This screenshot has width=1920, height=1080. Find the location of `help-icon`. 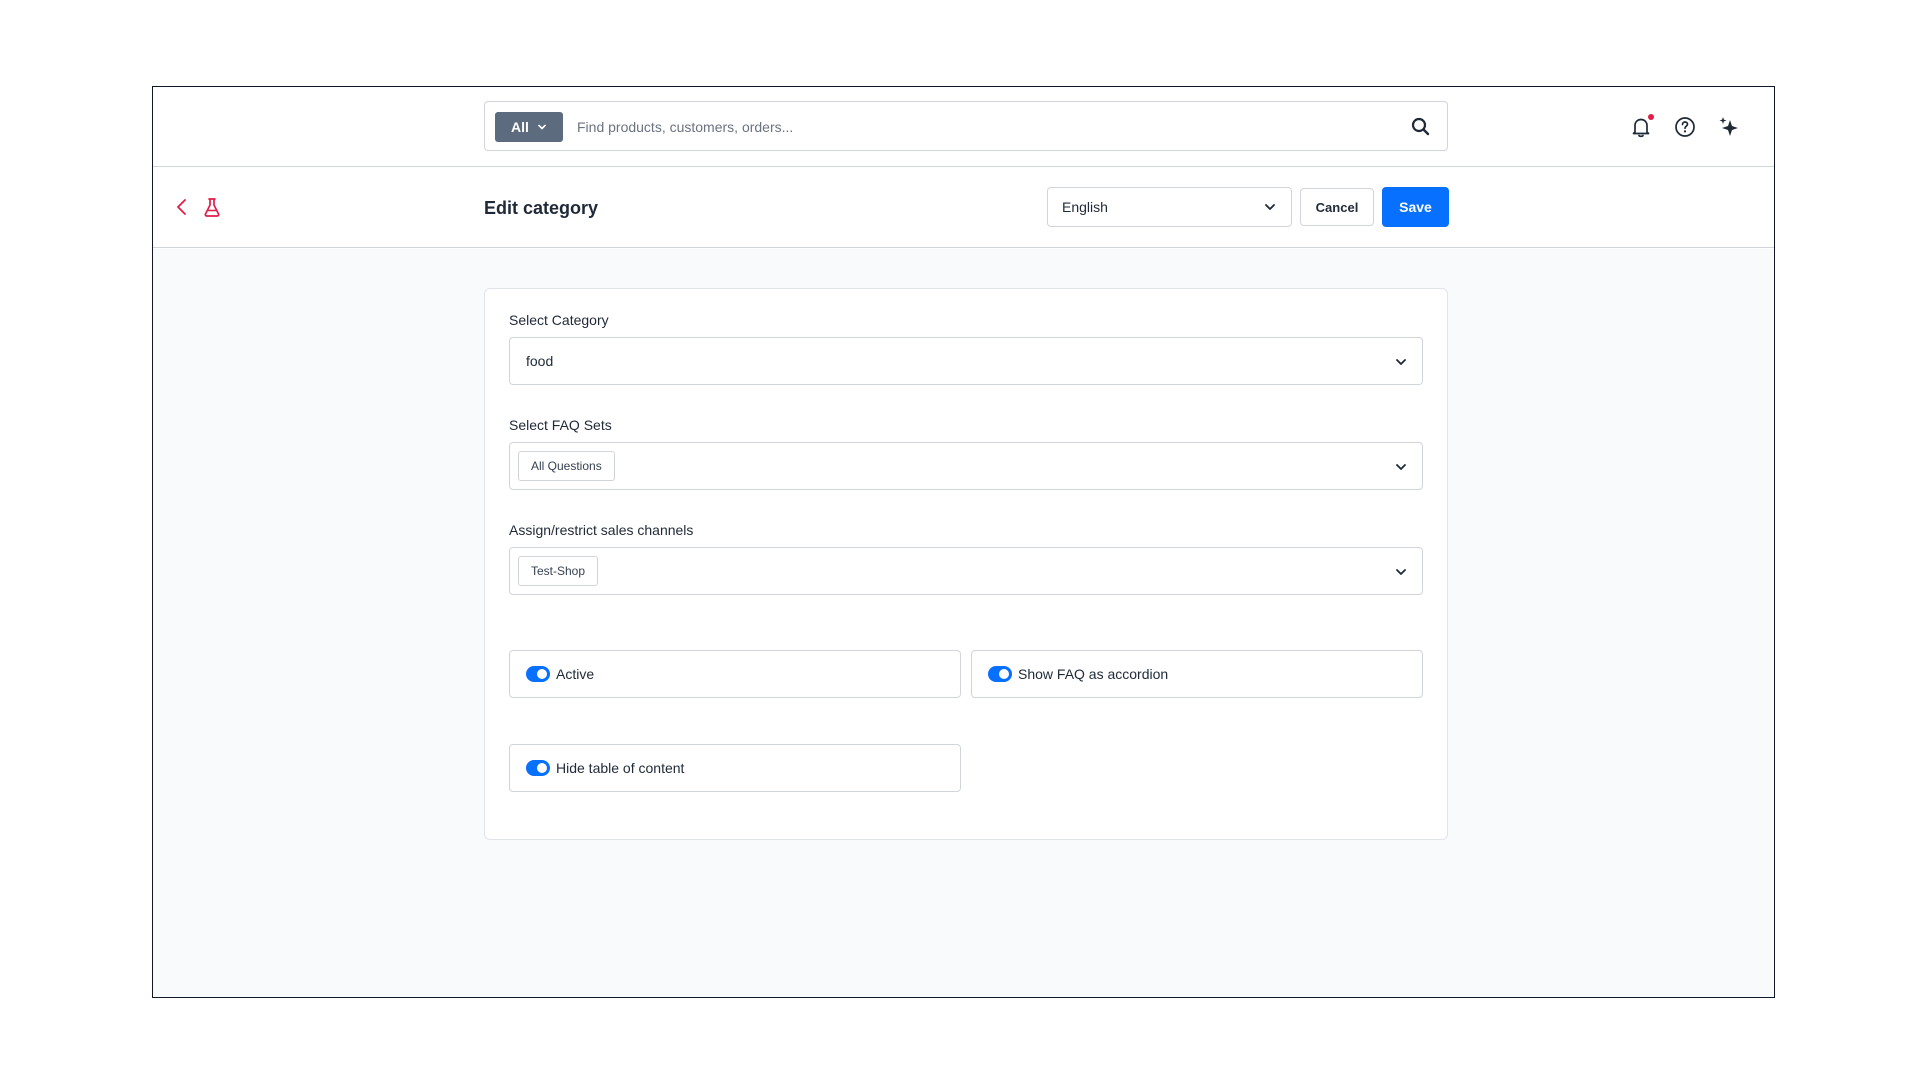

help-icon is located at coordinates (1685, 127).